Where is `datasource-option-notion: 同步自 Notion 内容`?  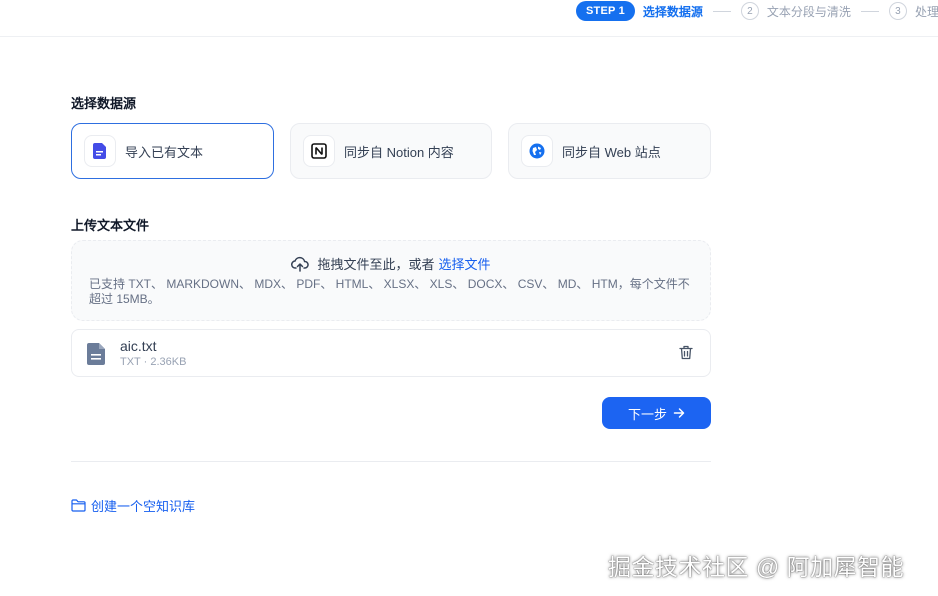
datasource-option-notion: 同步自 Notion 内容 is located at coordinates (391, 151).